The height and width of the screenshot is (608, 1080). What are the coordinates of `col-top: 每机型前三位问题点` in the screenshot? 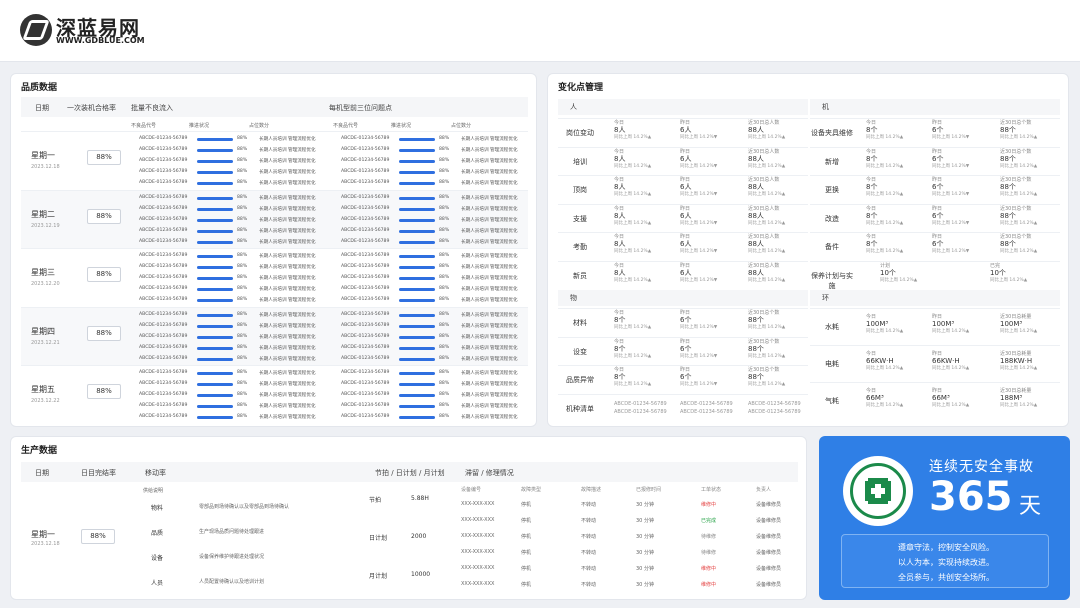 It's located at (360, 108).